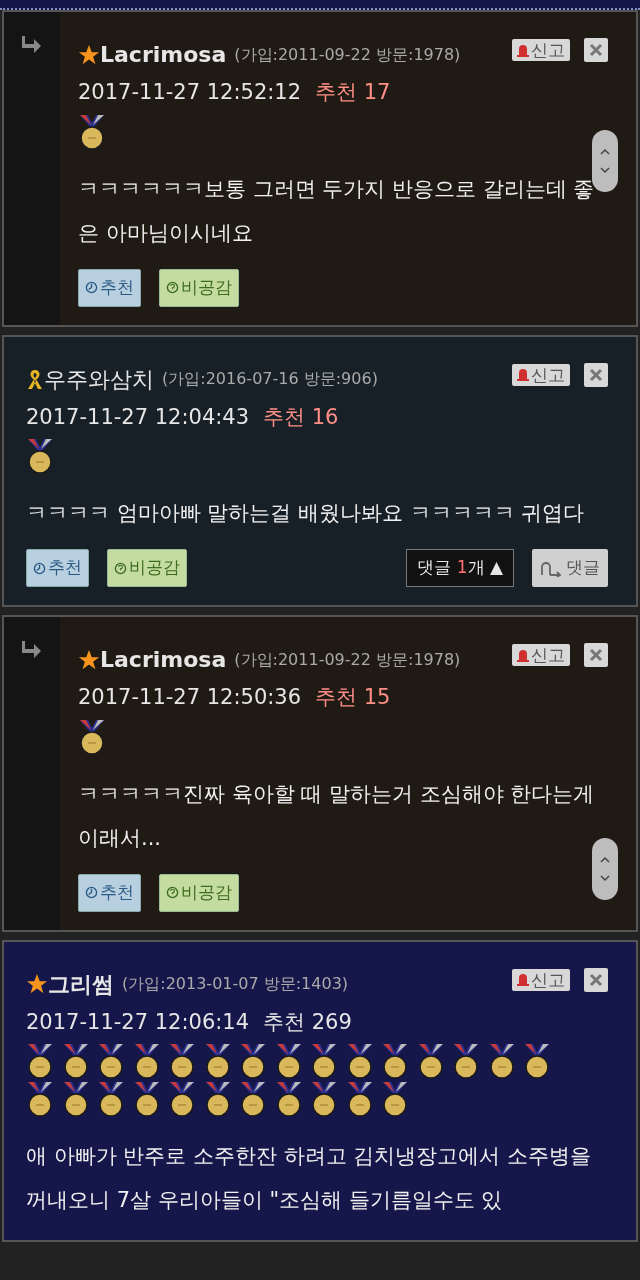  What do you see at coordinates (138, 417) in the screenshot?
I see `comment-date: 2017-11-27 12:04:43` at bounding box center [138, 417].